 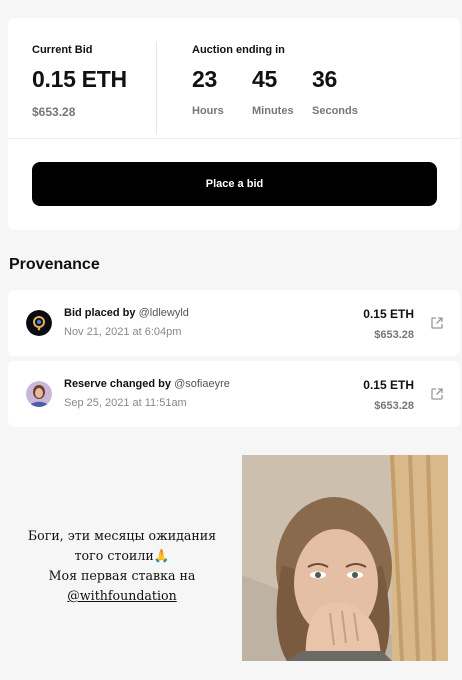 I want to click on seconds-value: 36, so click(x=324, y=79).